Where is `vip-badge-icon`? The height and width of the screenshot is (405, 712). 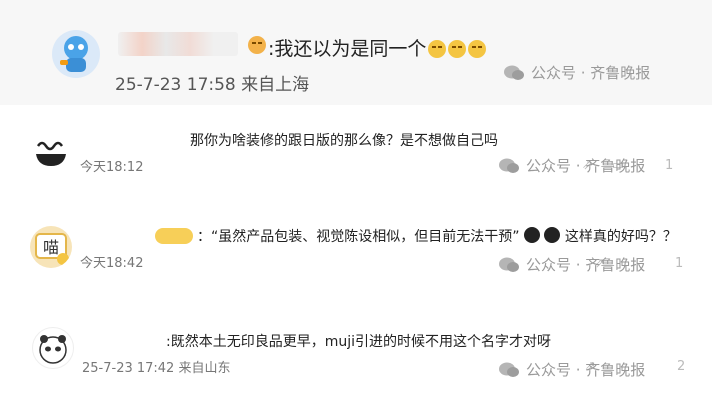
vip-badge-icon is located at coordinates (174, 236).